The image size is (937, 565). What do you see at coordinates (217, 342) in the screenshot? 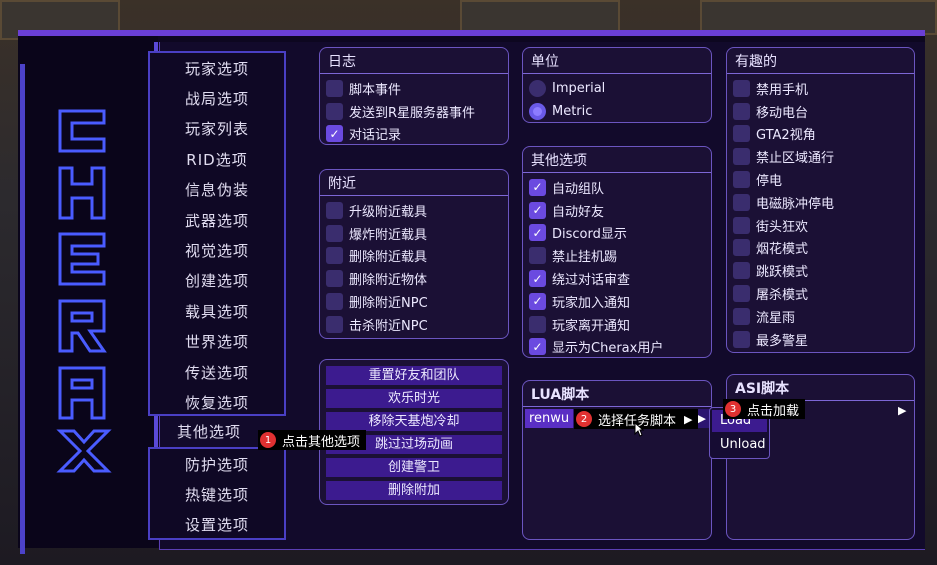
I see `nav-item-world: 世界选项` at bounding box center [217, 342].